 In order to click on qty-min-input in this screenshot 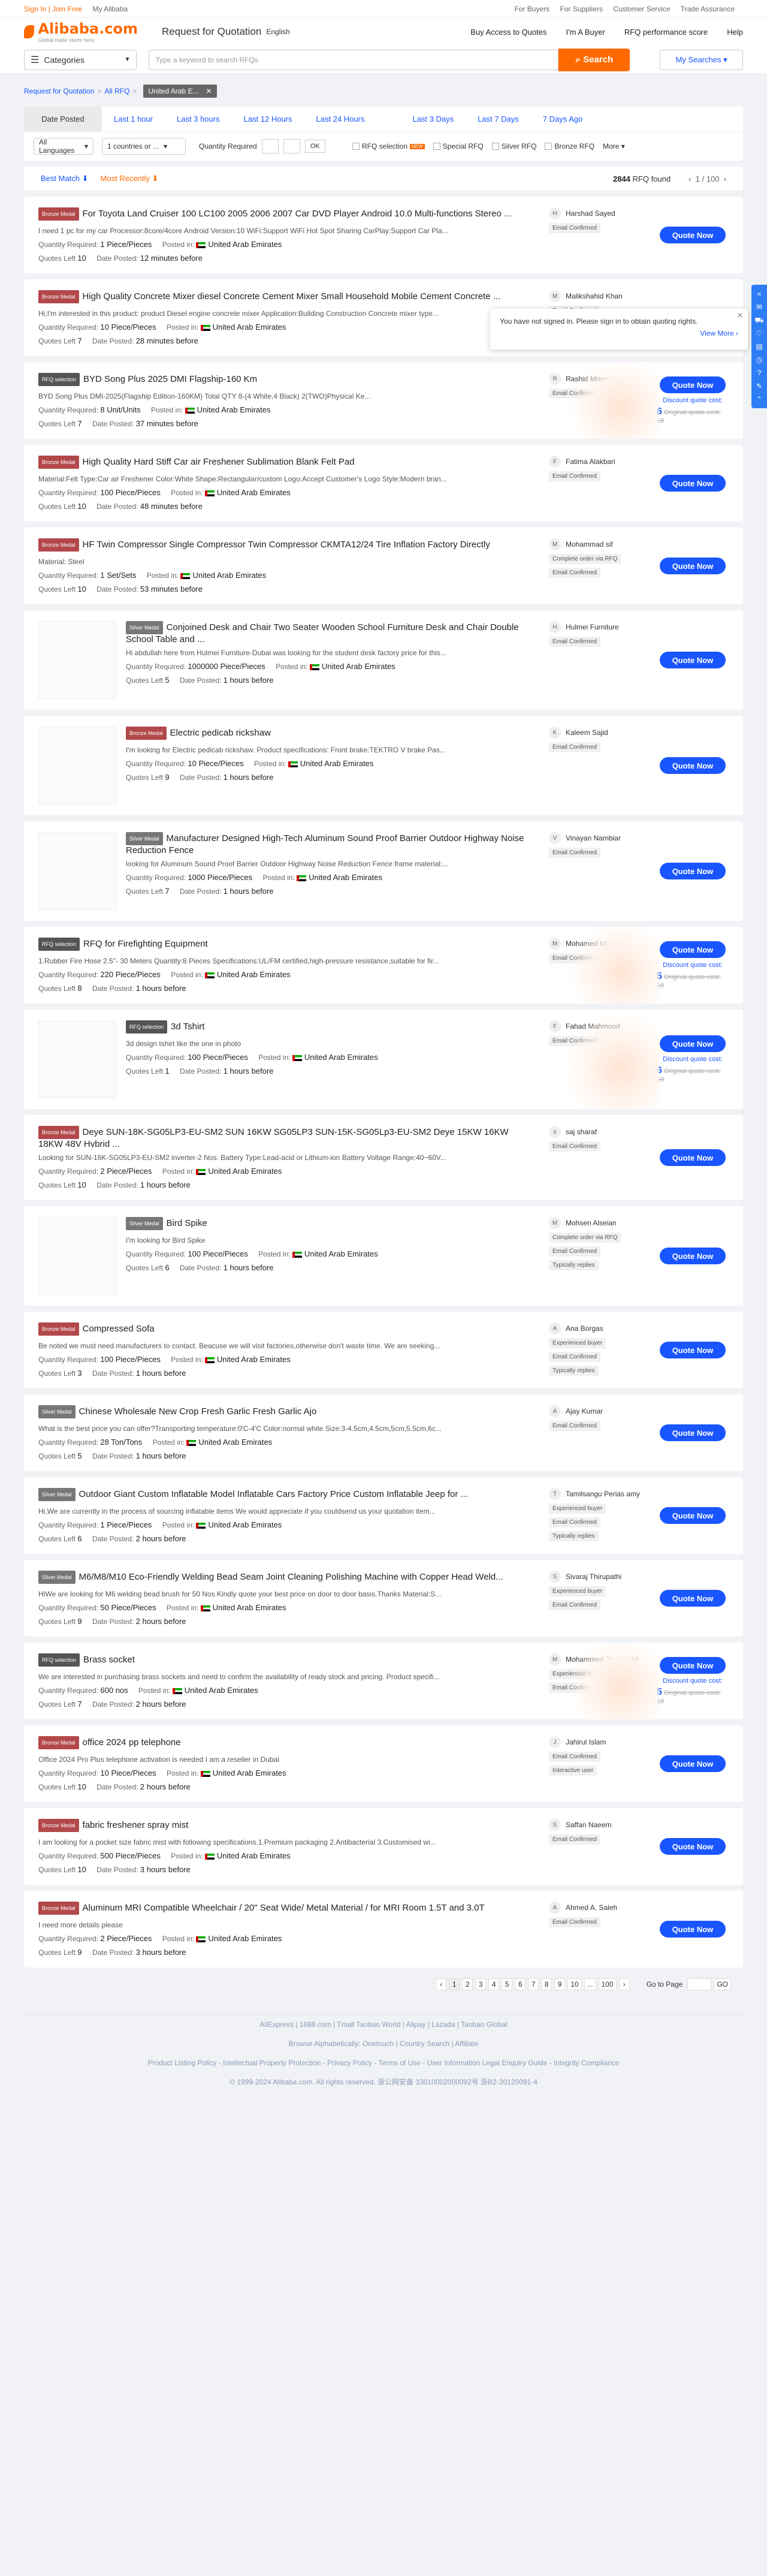, I will do `click(270, 146)`.